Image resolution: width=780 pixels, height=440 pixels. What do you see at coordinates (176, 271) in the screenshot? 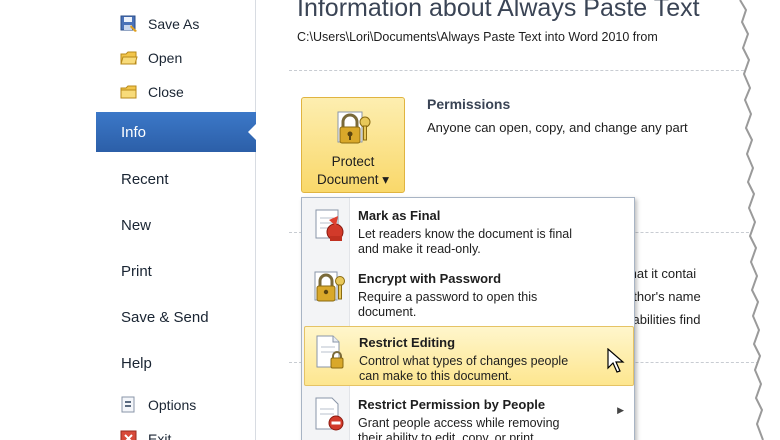
I see `nav-print: Print` at bounding box center [176, 271].